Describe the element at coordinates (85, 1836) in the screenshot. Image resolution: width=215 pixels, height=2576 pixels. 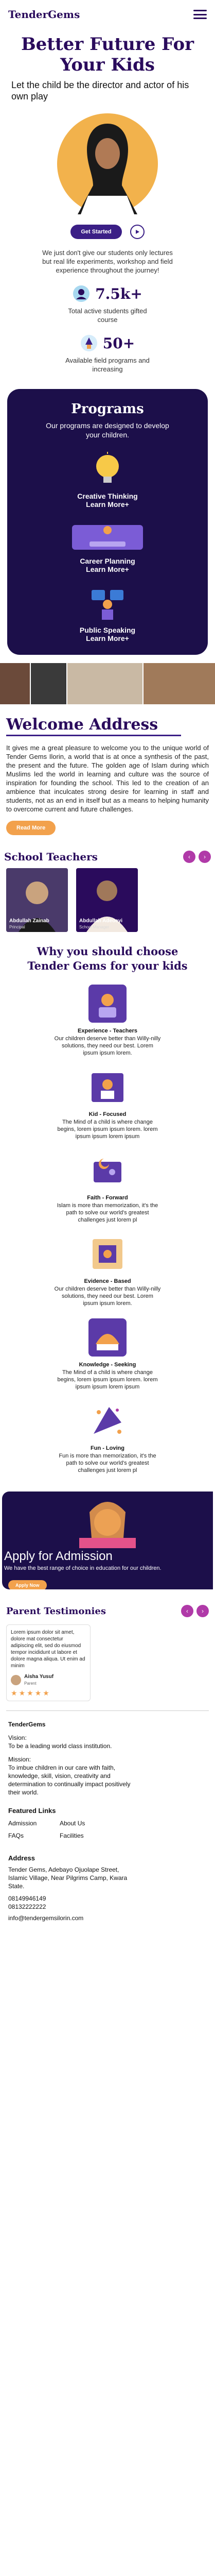
I see `footer-link: Facilities` at that location.